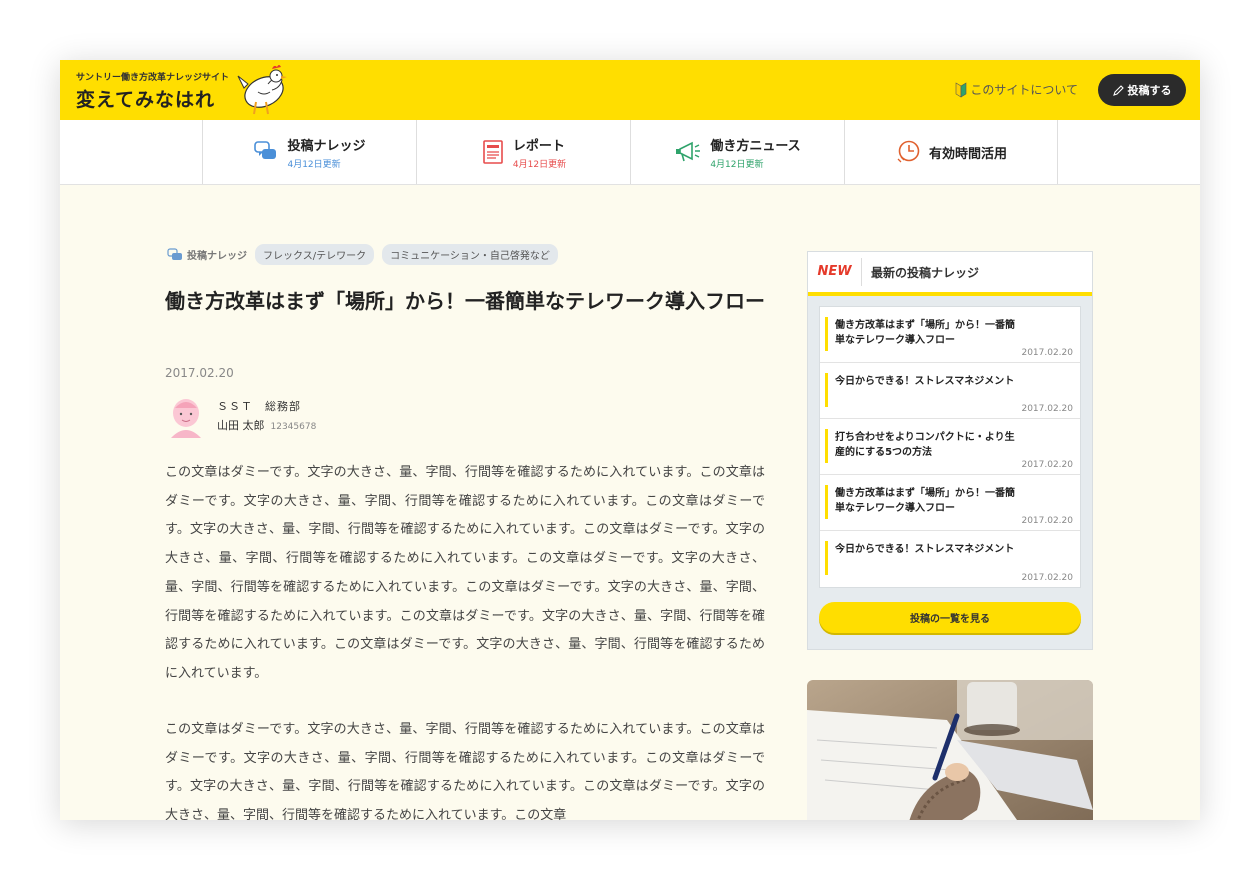  What do you see at coordinates (145, 98) in the screenshot?
I see `site-logo-title: 変えてみなはれ` at bounding box center [145, 98].